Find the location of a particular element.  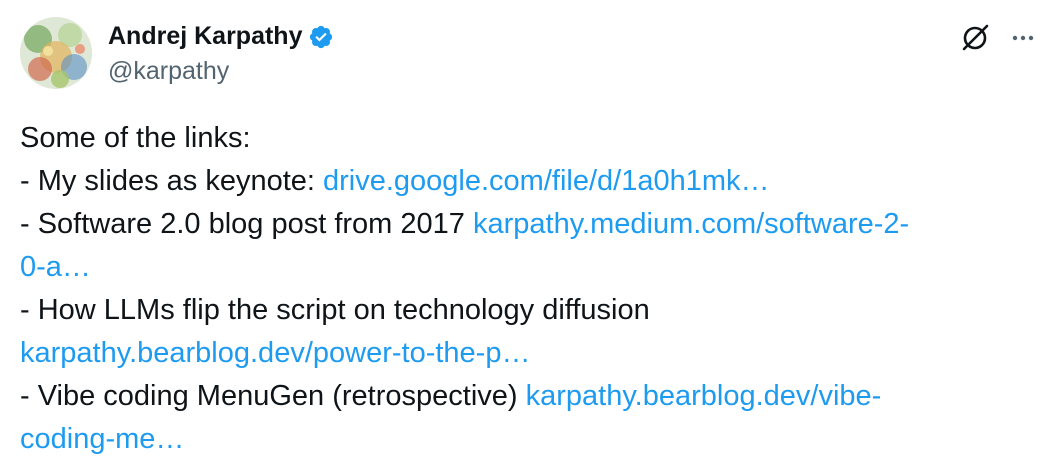

grok-icon is located at coordinates (975, 38).